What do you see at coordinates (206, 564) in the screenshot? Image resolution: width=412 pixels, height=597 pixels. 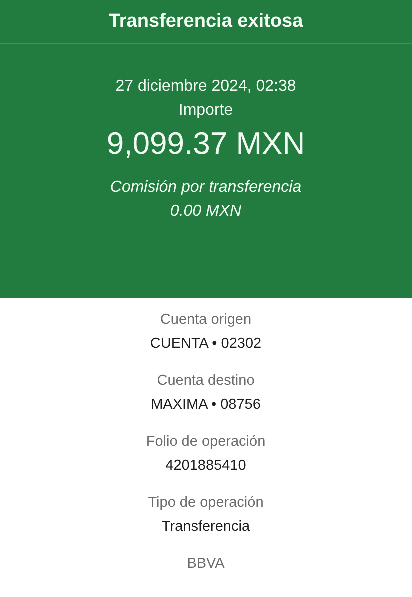 I see `bank-name: BBVA` at bounding box center [206, 564].